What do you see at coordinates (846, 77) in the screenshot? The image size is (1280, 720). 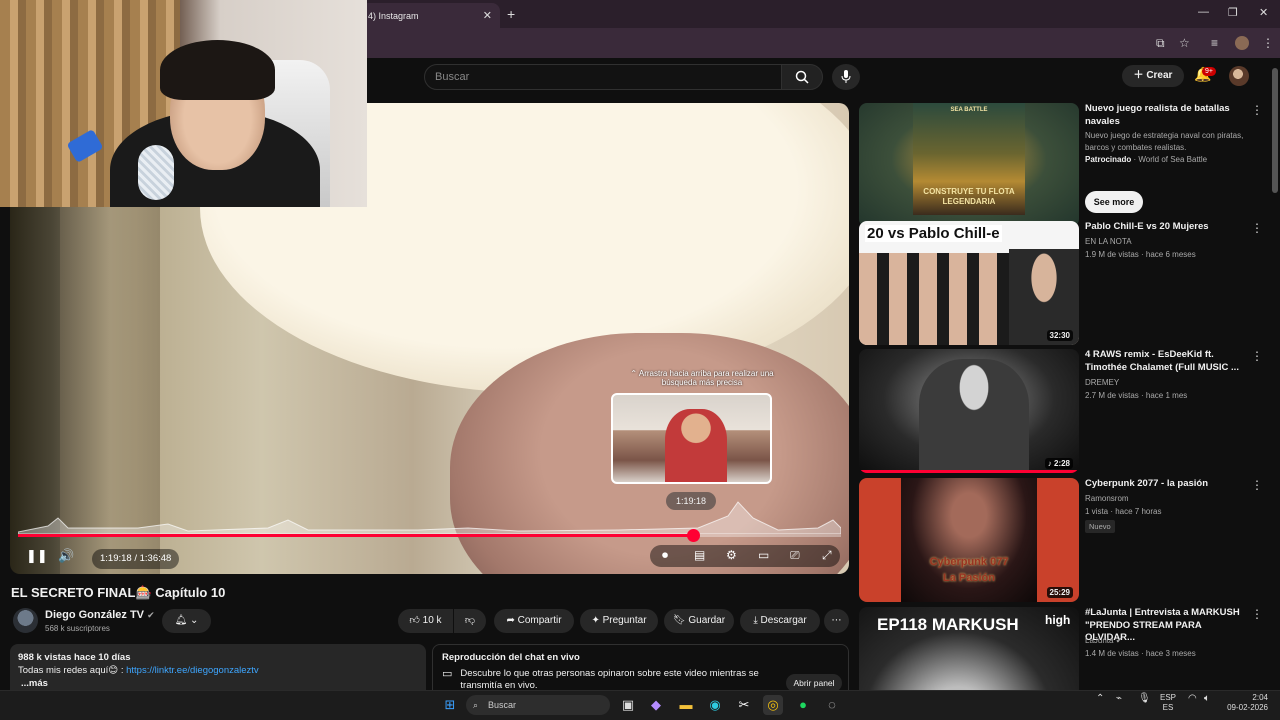 I see `voice-search-button` at bounding box center [846, 77].